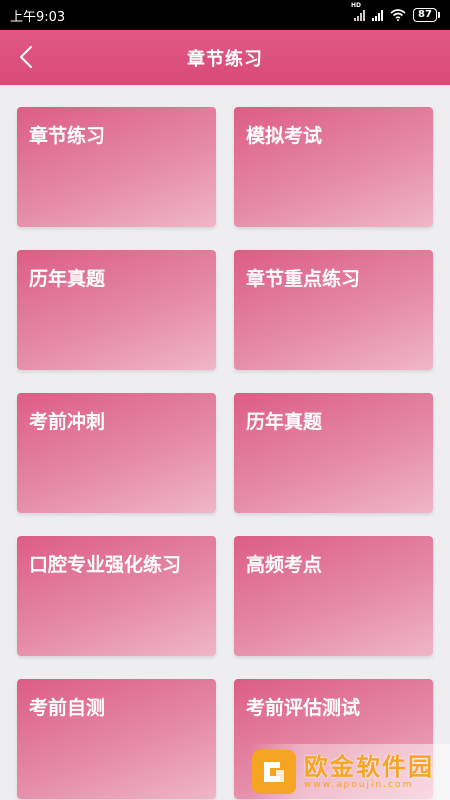  I want to click on card-label: 模拟考试, so click(284, 136).